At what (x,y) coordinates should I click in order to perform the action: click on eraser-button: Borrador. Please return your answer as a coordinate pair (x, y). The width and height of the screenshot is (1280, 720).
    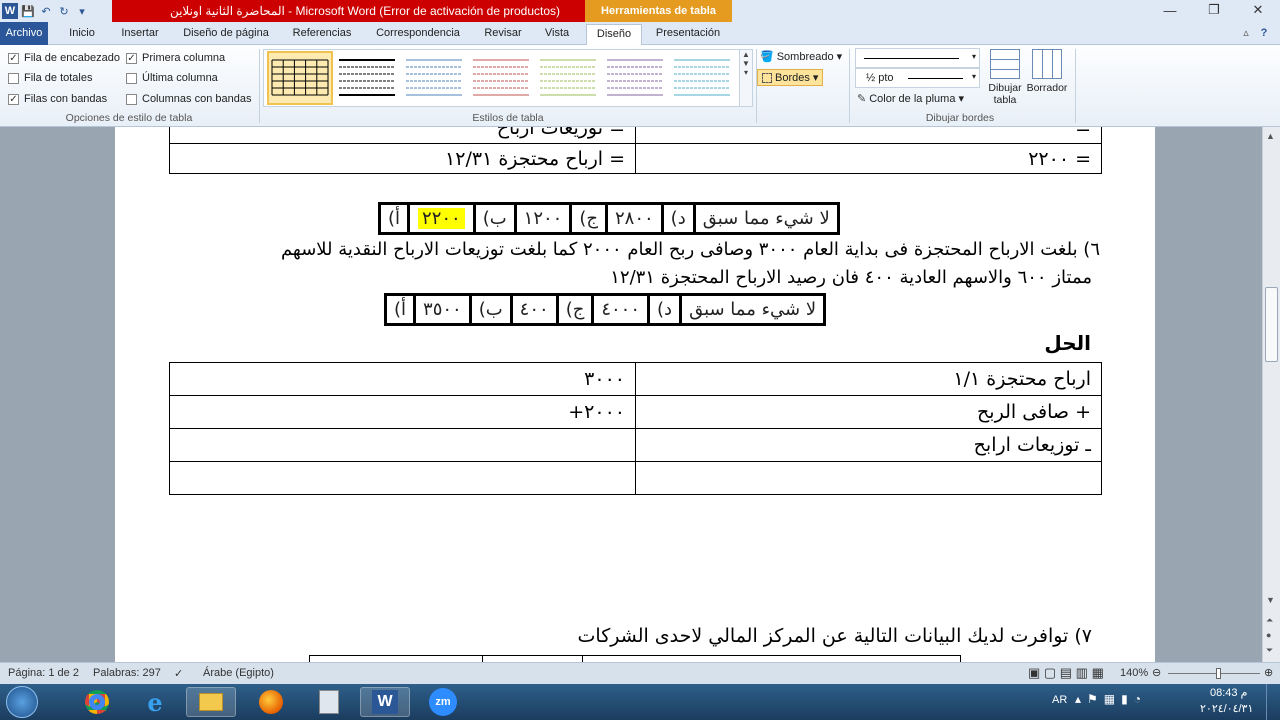
    Looking at the image, I should click on (1047, 71).